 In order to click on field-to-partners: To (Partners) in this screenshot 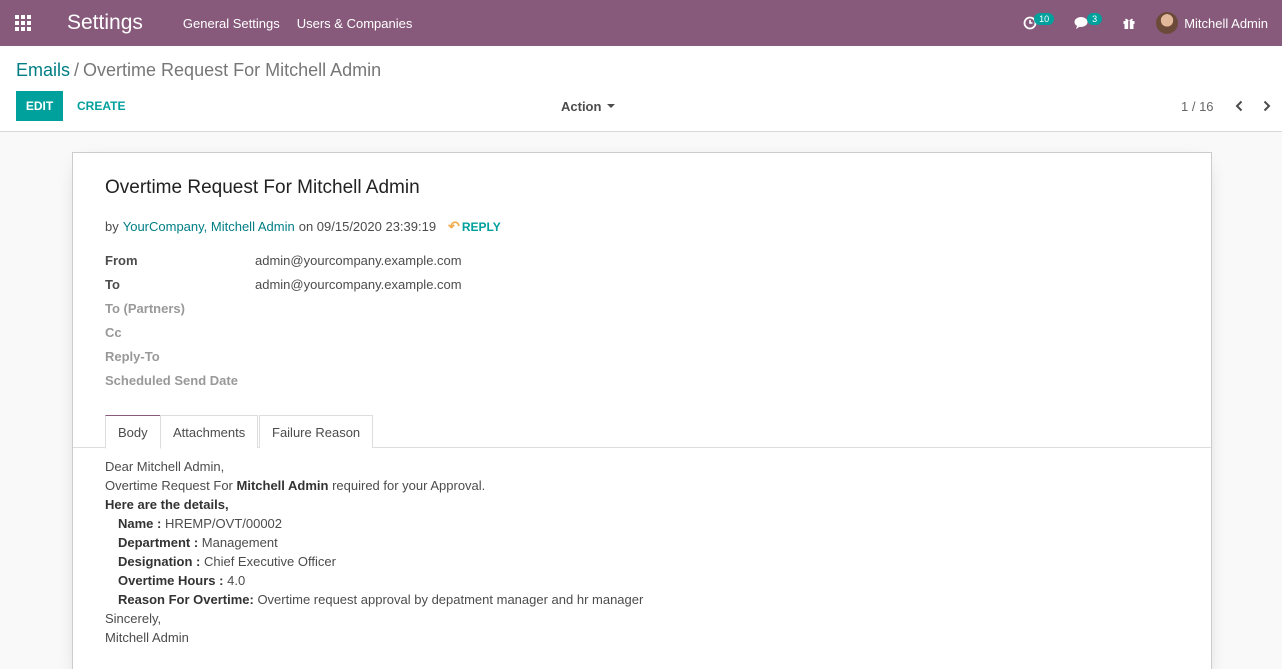, I will do `click(180, 308)`.